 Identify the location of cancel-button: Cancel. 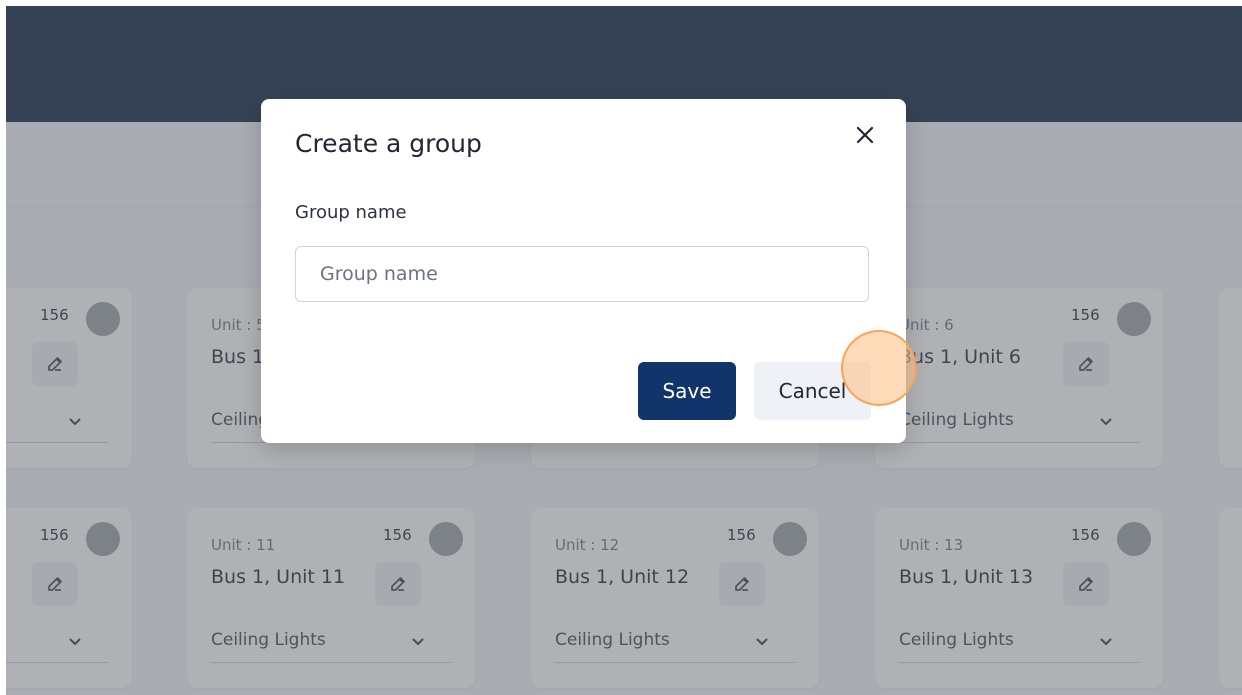
(812, 391).